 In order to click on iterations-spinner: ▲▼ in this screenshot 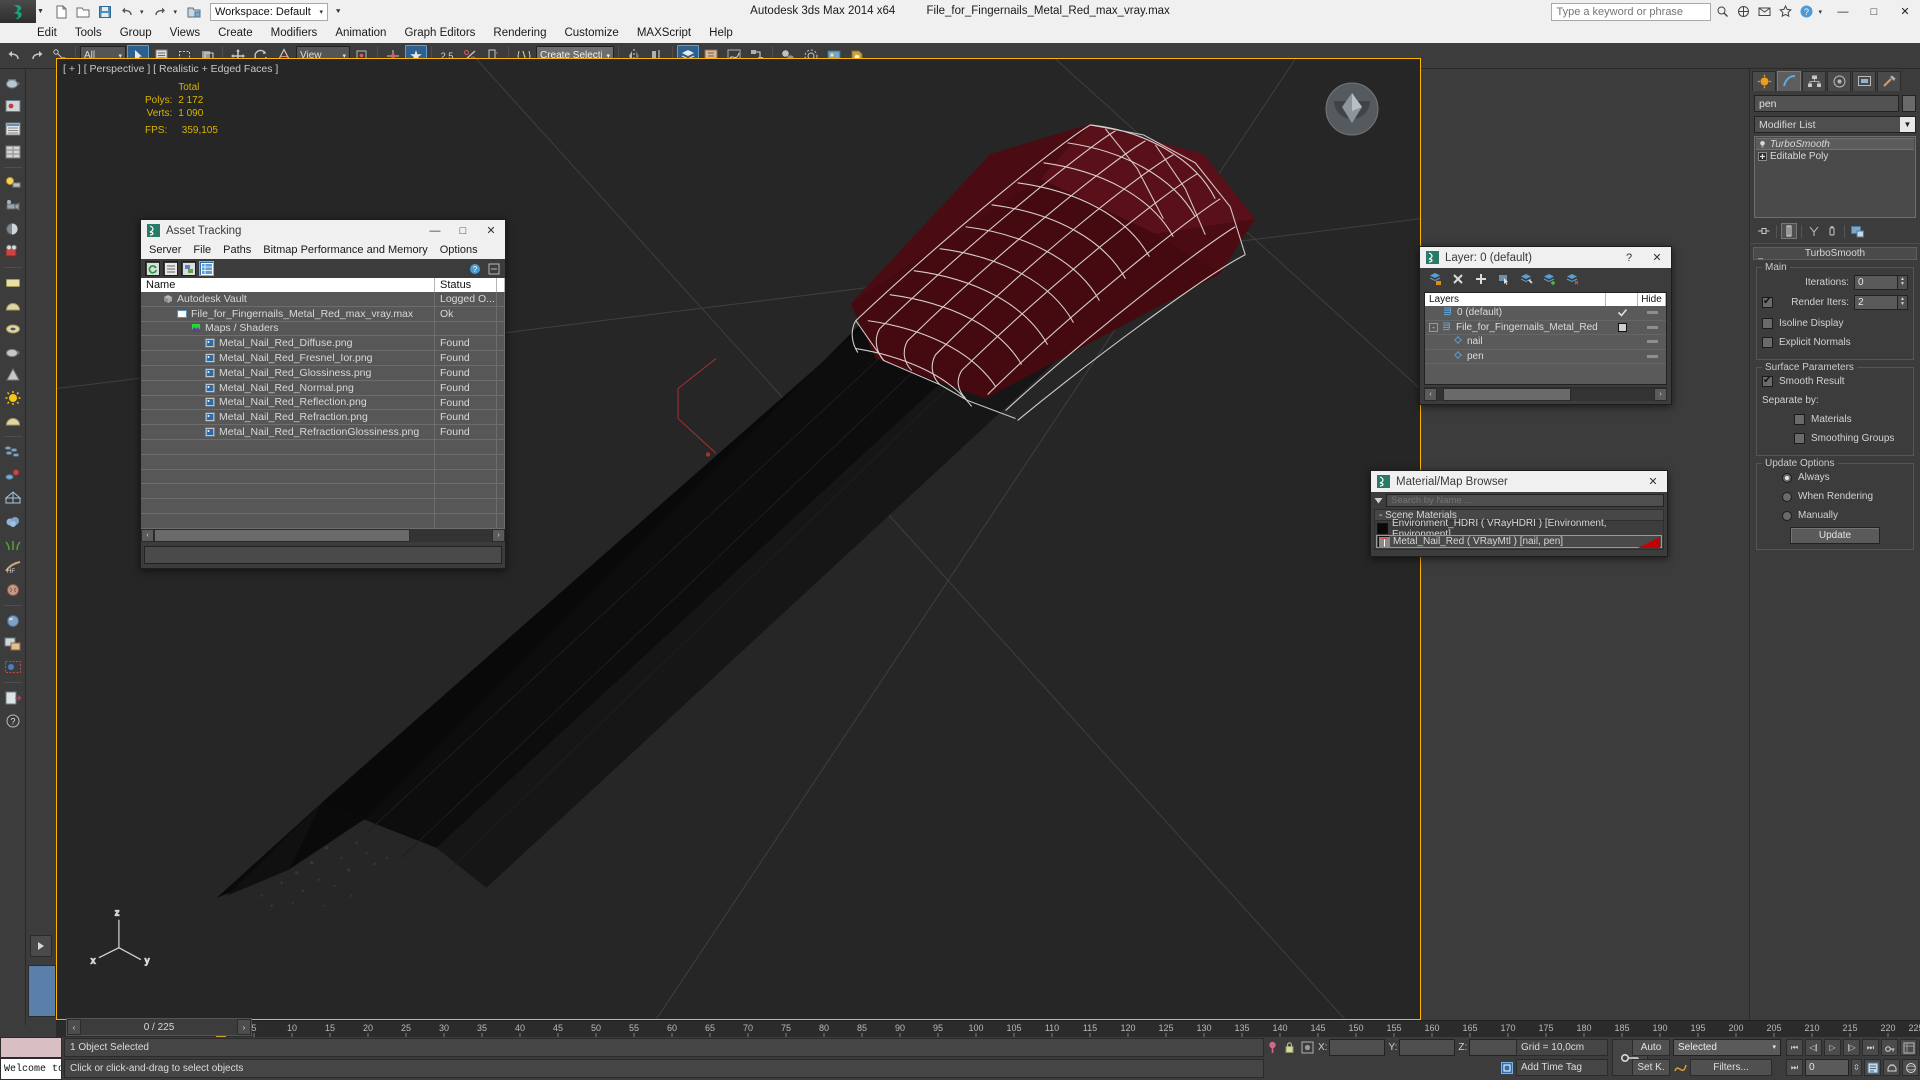, I will do `click(1881, 282)`.